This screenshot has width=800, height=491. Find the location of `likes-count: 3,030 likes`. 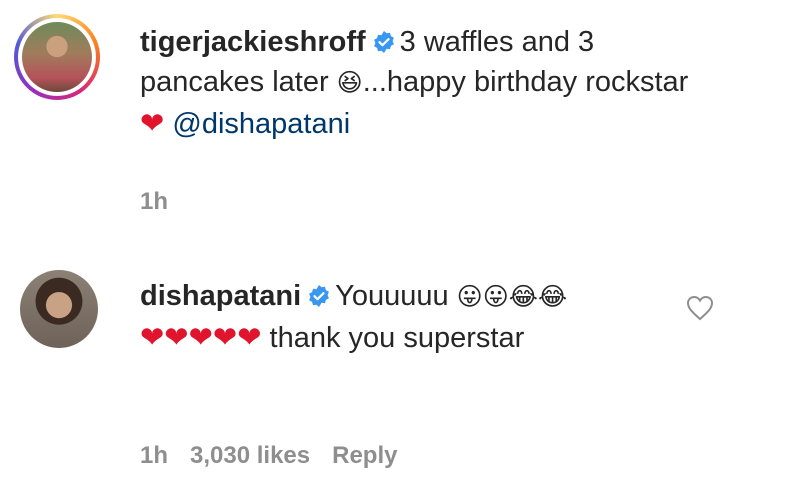

likes-count: 3,030 likes is located at coordinates (250, 455).